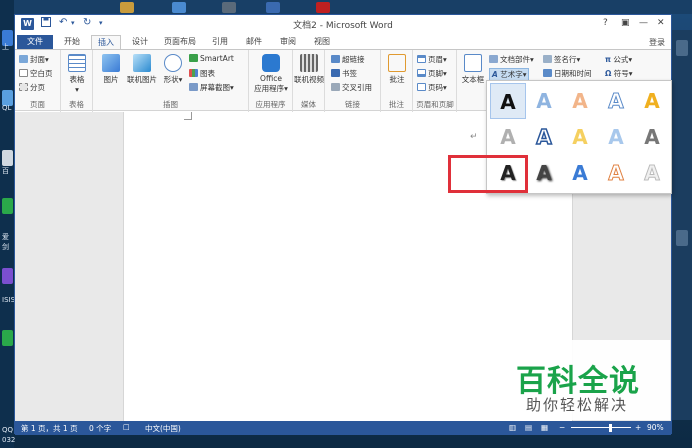 This screenshot has height=448, width=692. I want to click on shapes-button: 形状▾, so click(173, 69).